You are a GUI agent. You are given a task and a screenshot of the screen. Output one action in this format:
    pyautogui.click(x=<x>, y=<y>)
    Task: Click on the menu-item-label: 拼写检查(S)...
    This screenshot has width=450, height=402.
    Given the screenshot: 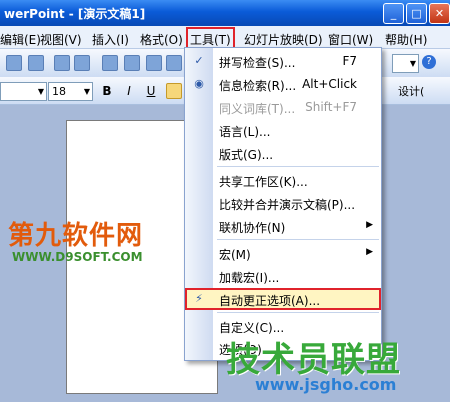 What is the action you would take?
    pyautogui.click(x=257, y=63)
    